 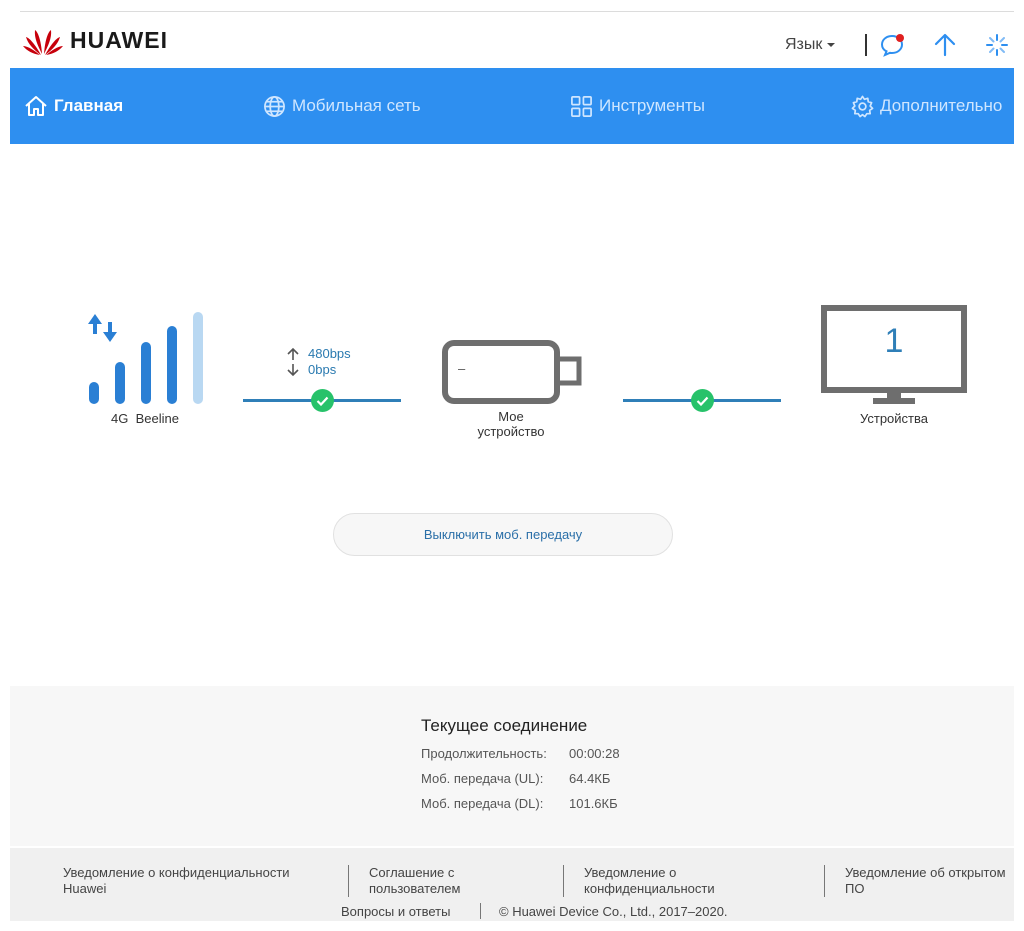 I want to click on connection-duration-label: Продолжительность:, so click(x=484, y=753).